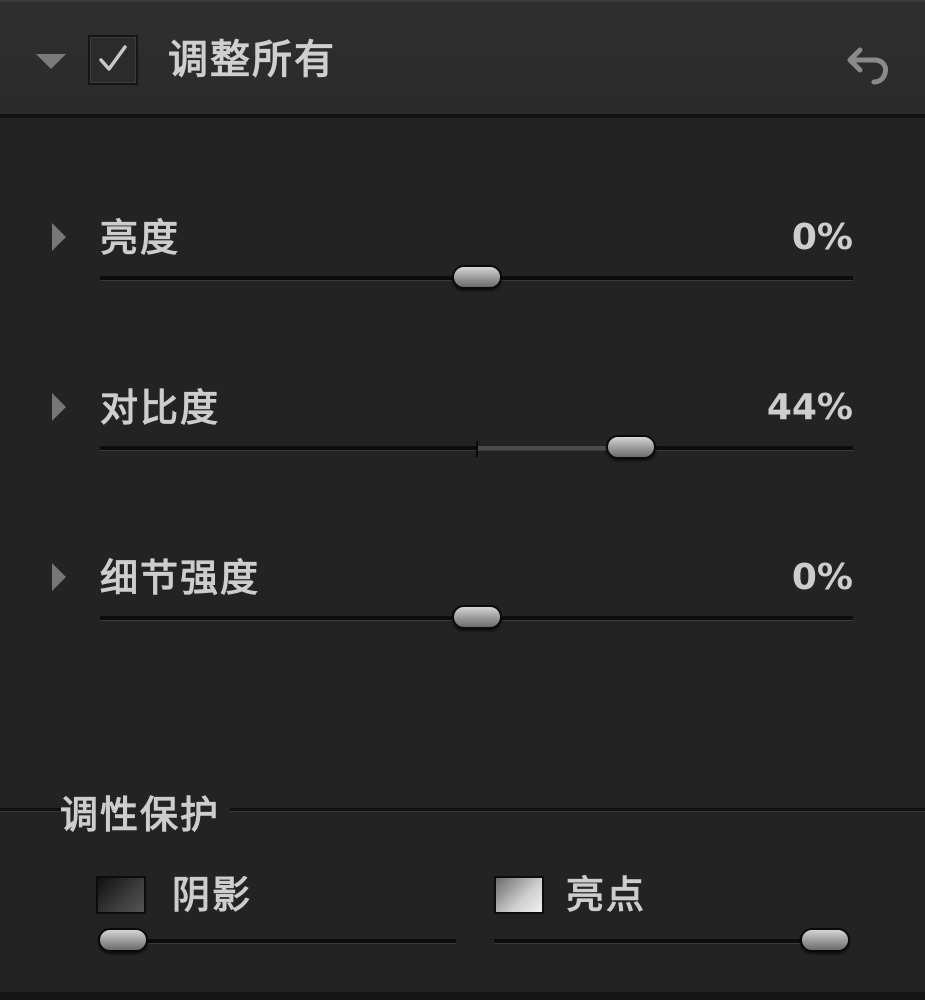 Image resolution: width=925 pixels, height=1000 pixels. I want to click on detail-strength-row: 细节强度 0%, so click(462, 615).